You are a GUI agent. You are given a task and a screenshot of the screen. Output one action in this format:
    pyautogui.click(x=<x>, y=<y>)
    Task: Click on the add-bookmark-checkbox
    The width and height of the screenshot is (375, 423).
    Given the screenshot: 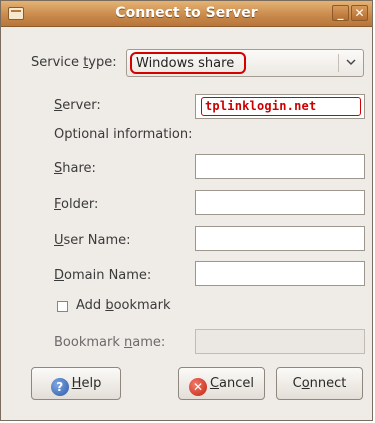 What is the action you would take?
    pyautogui.click(x=62, y=306)
    